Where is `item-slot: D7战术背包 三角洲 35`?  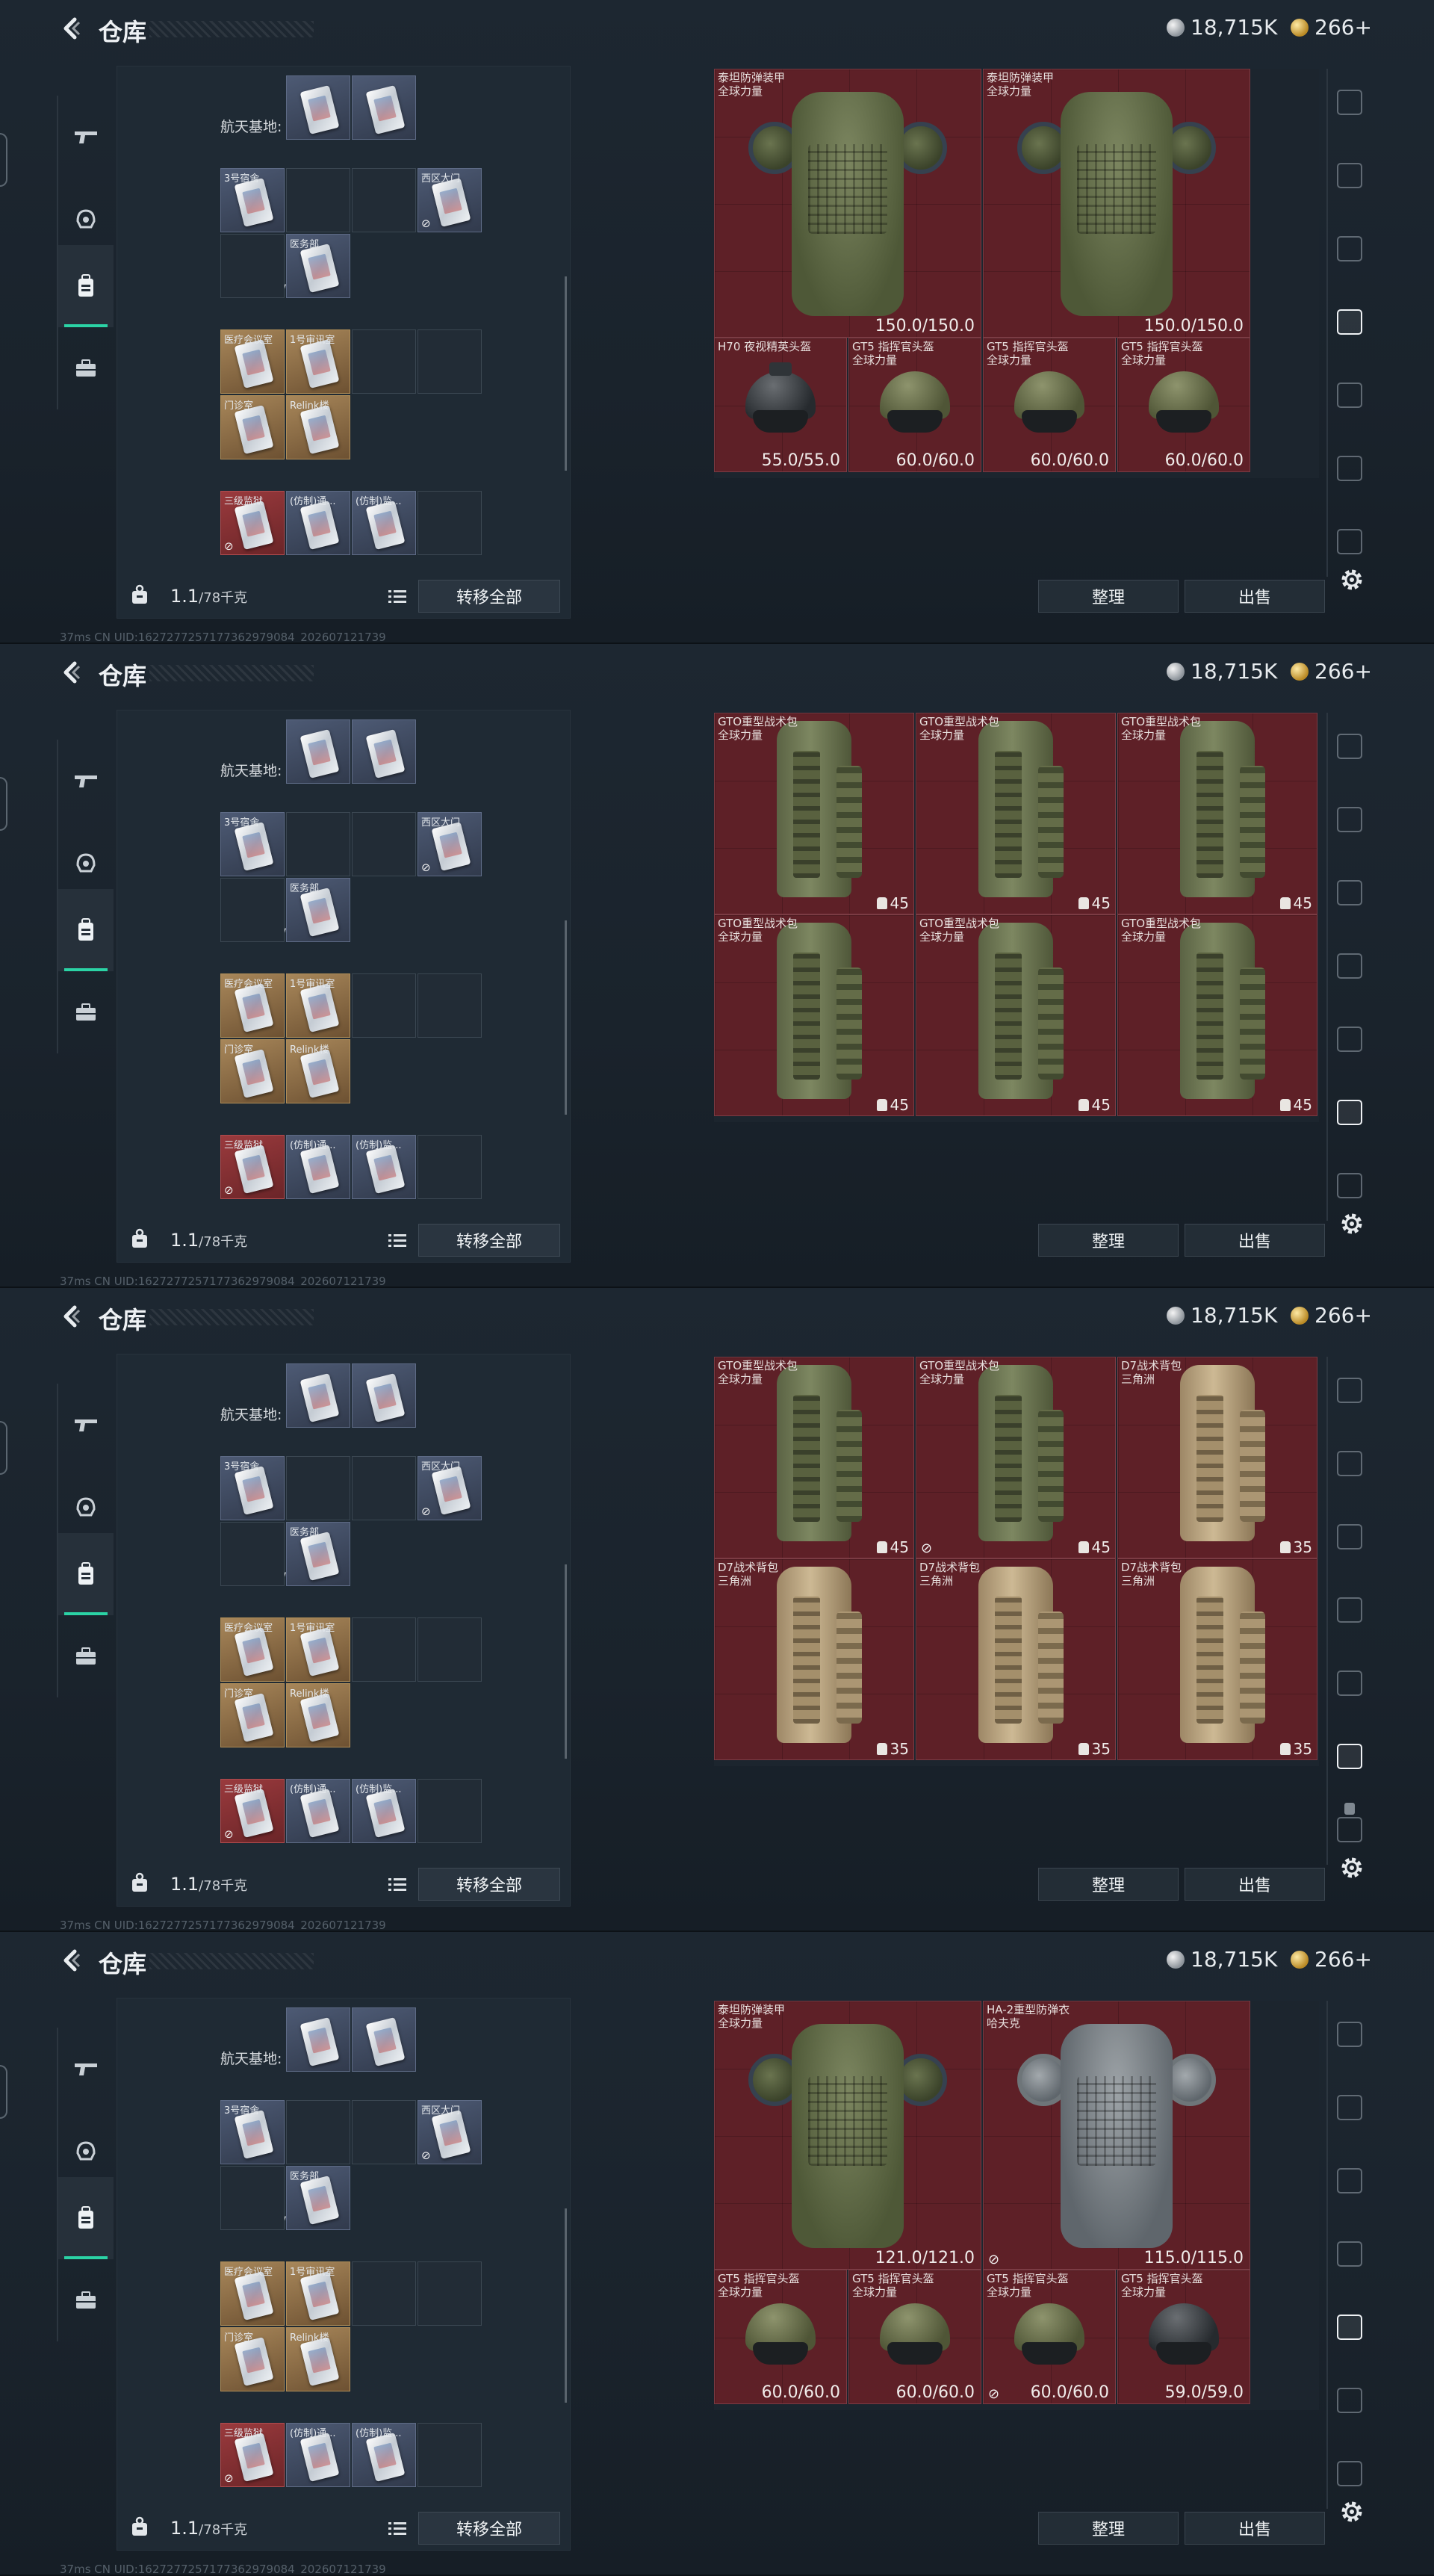 item-slot: D7战术背包 三角洲 35 is located at coordinates (1217, 1659).